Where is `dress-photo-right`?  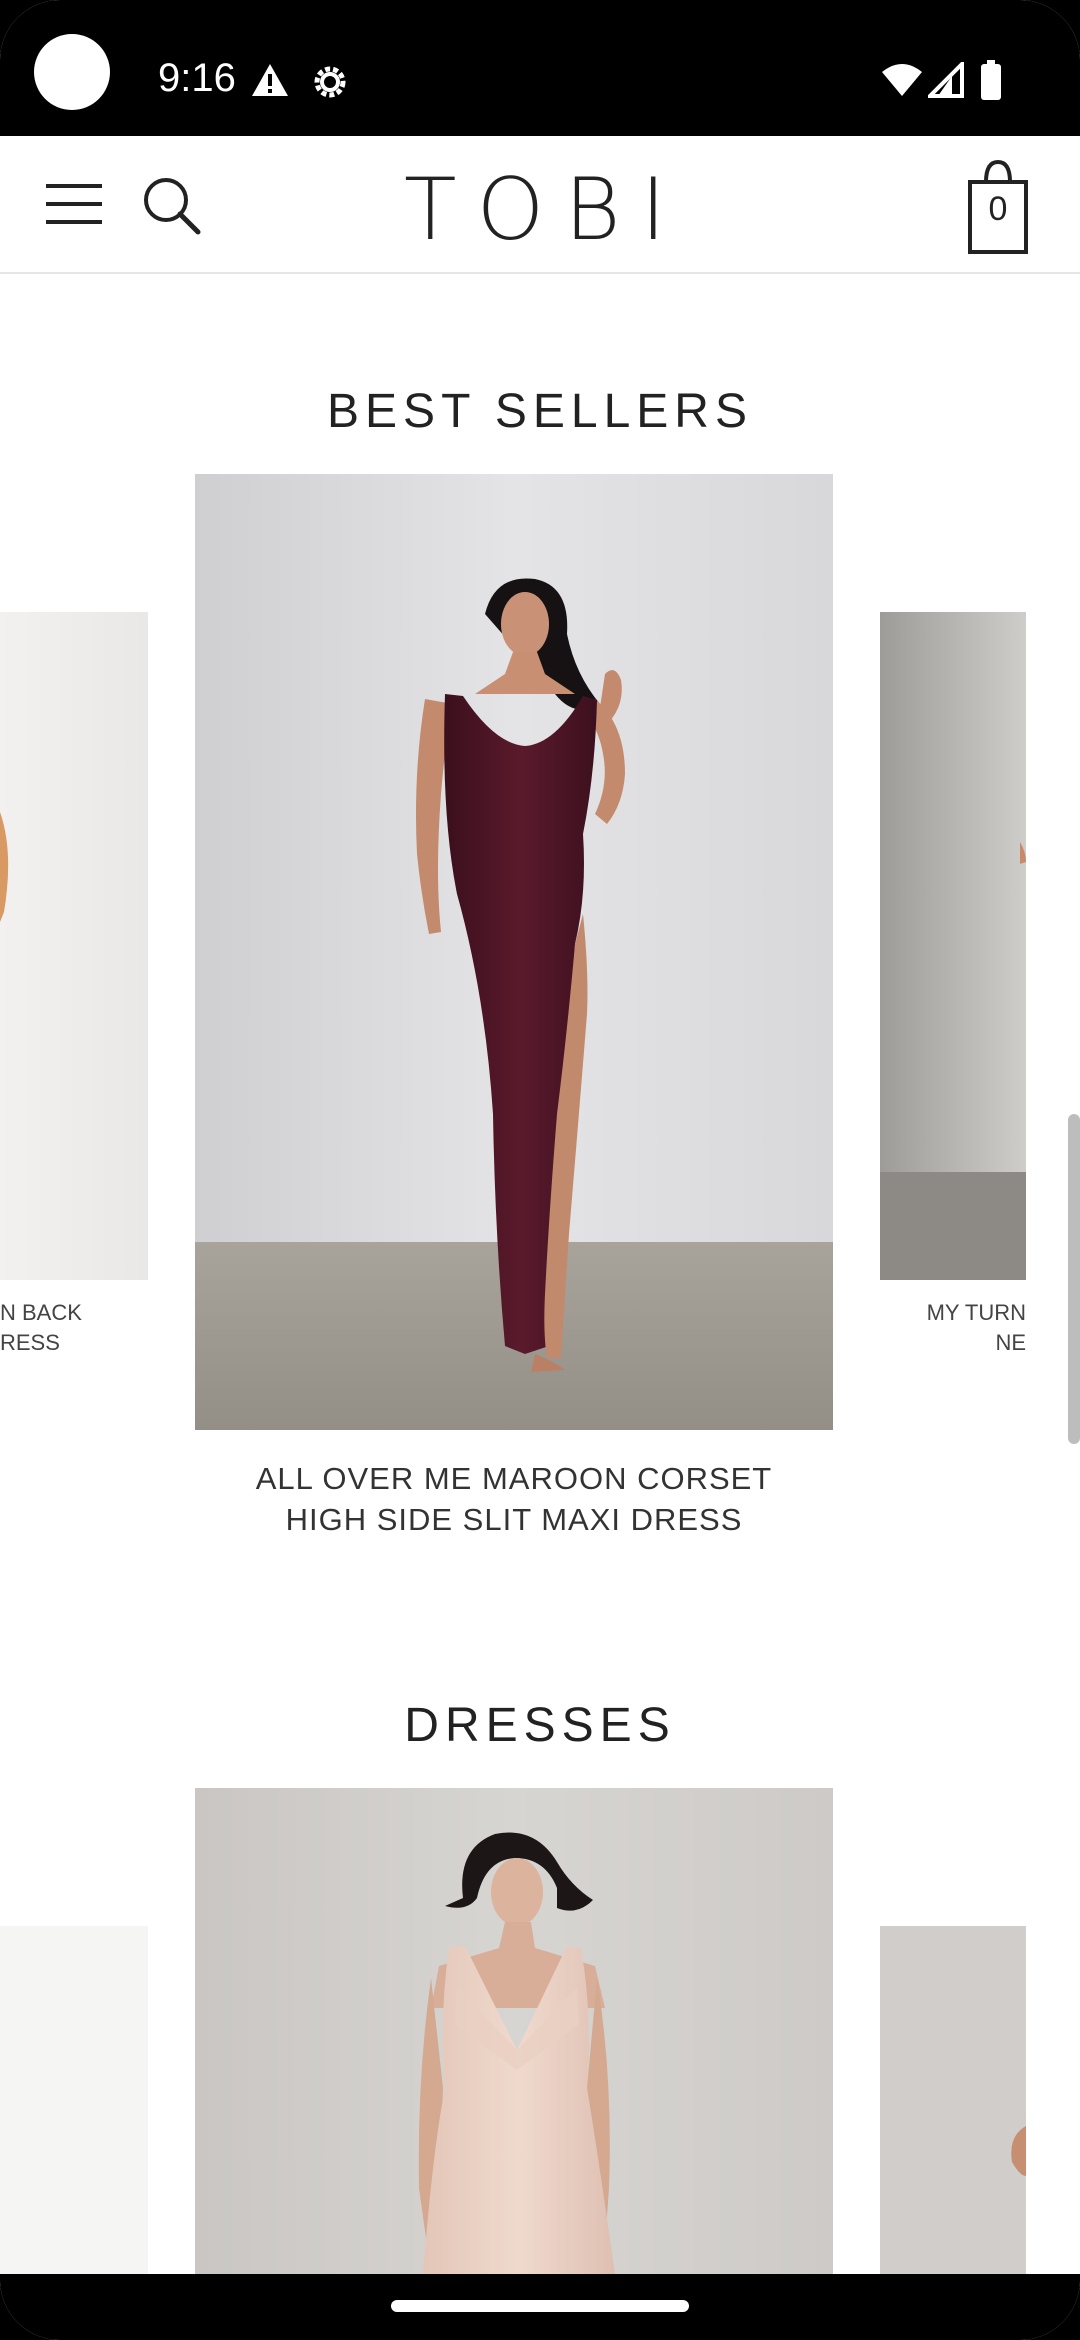 dress-photo-right is located at coordinates (953, 2100).